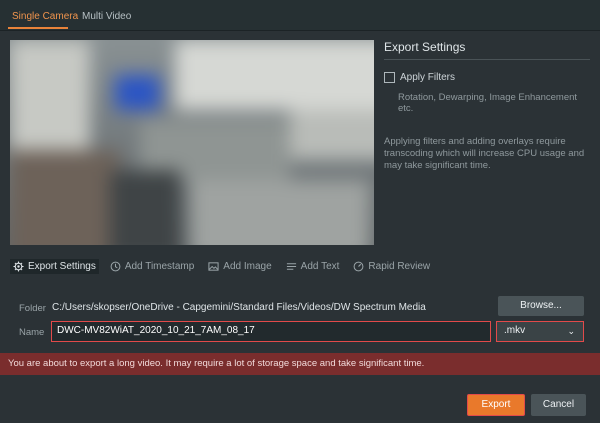 This screenshot has height=423, width=600. What do you see at coordinates (427, 77) in the screenshot?
I see `apply-filters-label: Apply Filters` at bounding box center [427, 77].